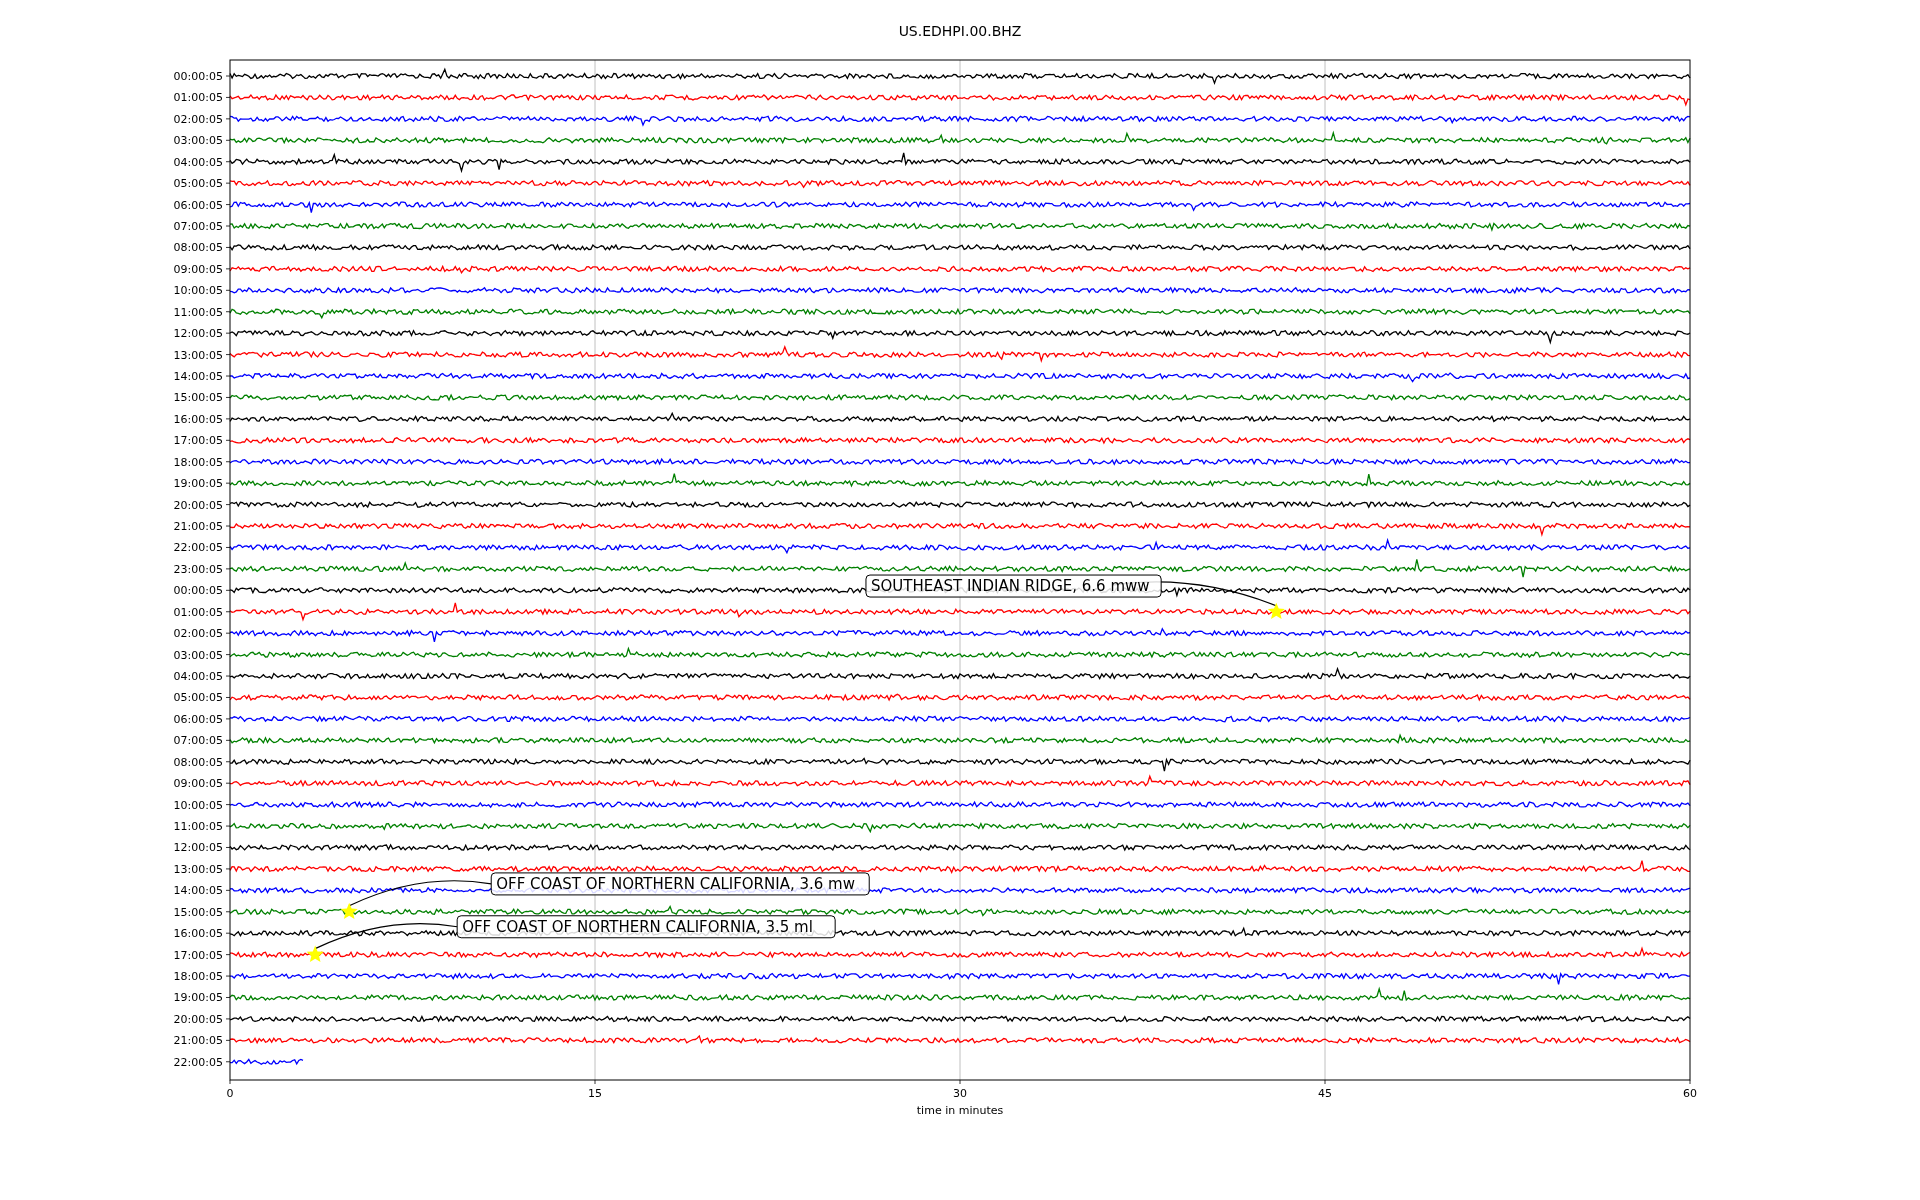  What do you see at coordinates (198, 569) in the screenshot?
I see `y-tick-label: 23:00:05` at bounding box center [198, 569].